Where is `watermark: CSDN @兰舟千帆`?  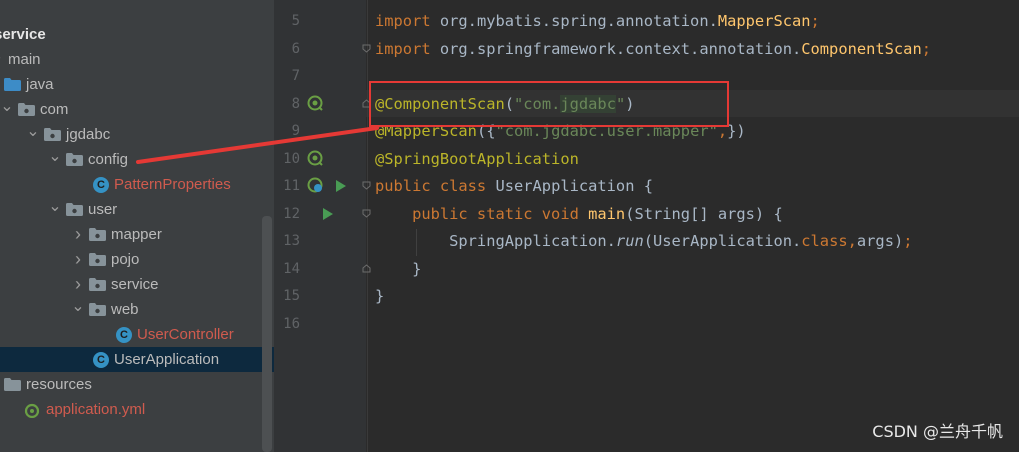
watermark: CSDN @兰舟千帆 is located at coordinates (937, 431).